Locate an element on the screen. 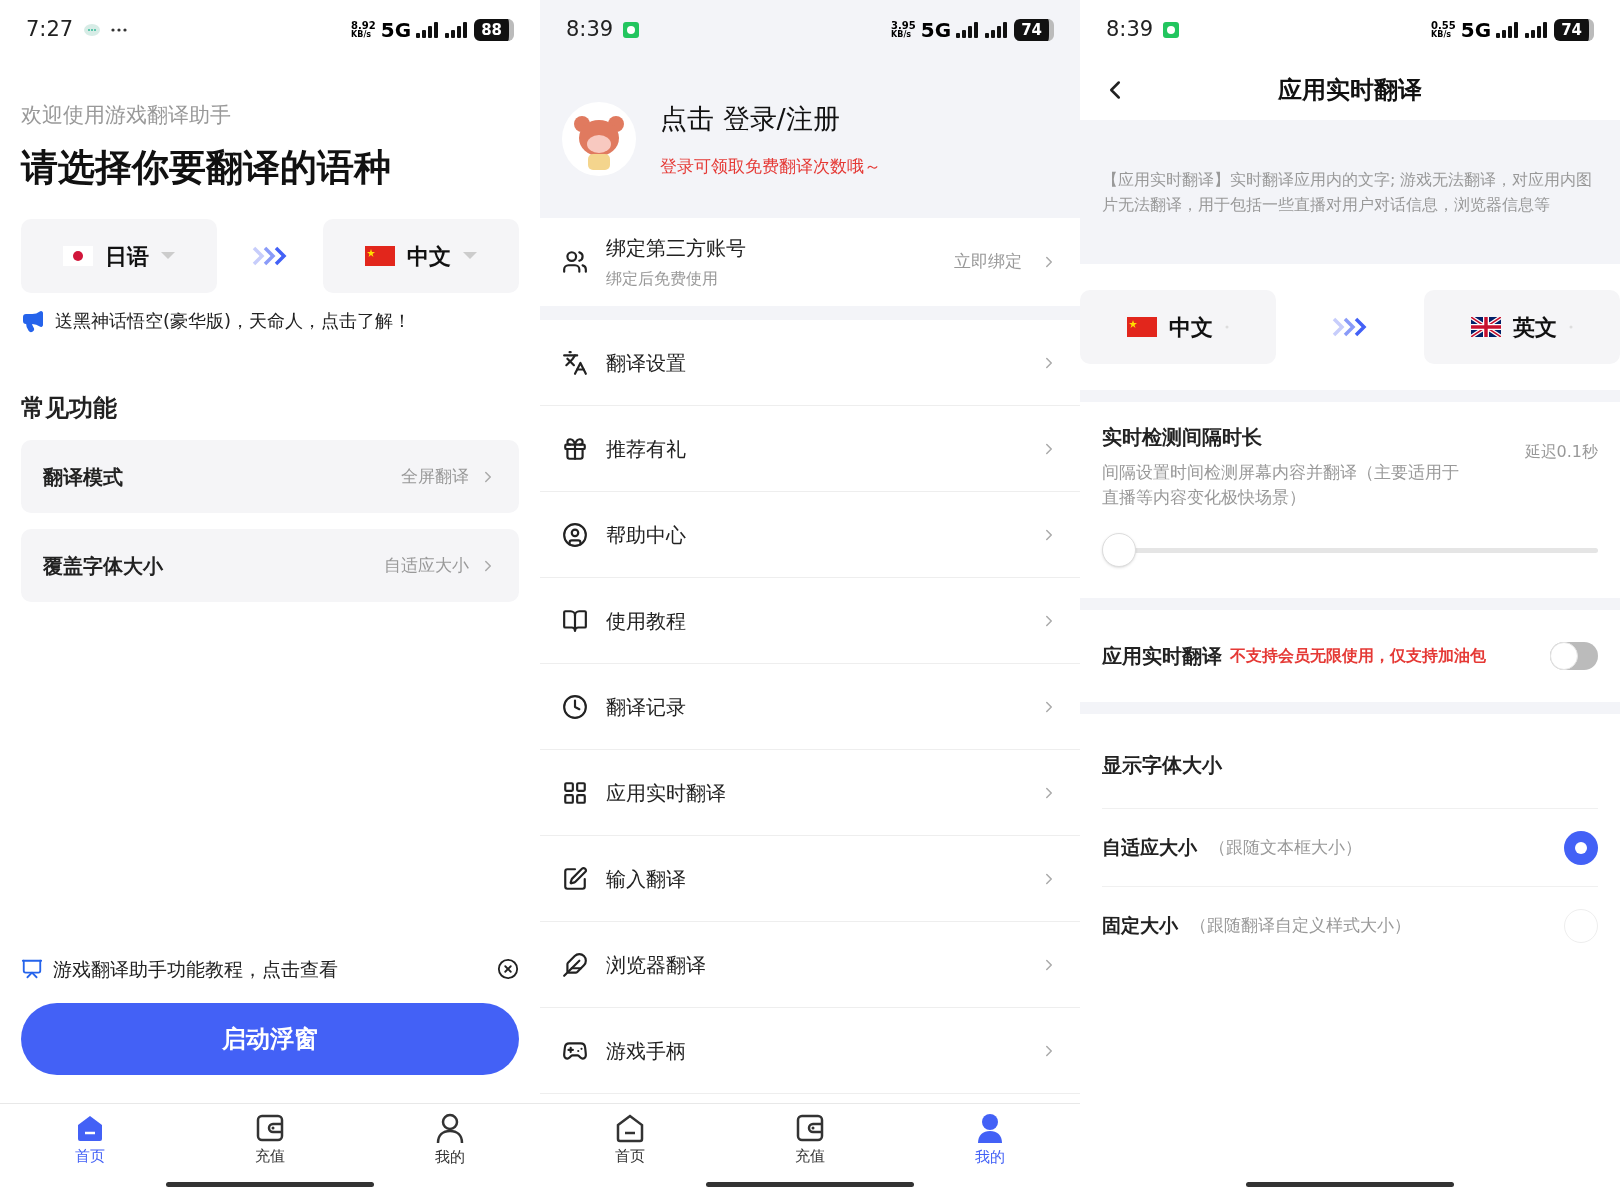 The height and width of the screenshot is (1200, 1620). network-speed: 8.92 is located at coordinates (363, 26).